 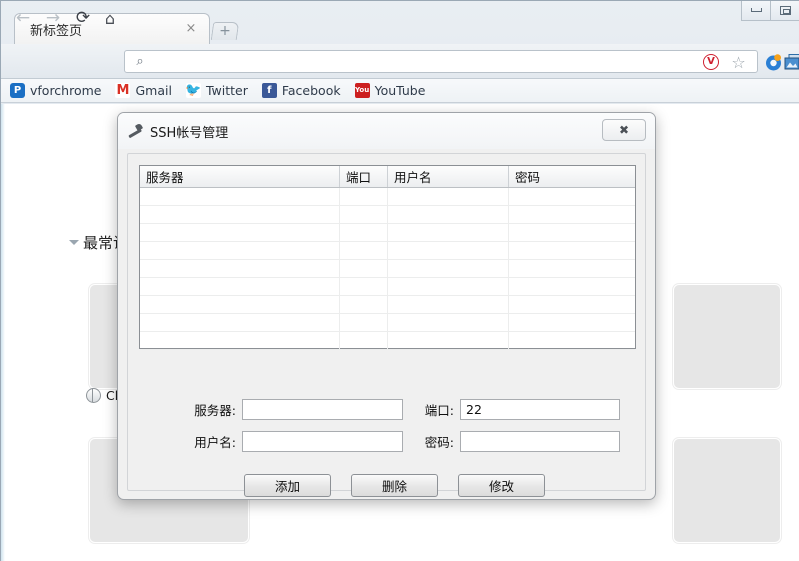 I want to click on dialog-button-row: 添加 删除 修改, so click(x=404, y=485).